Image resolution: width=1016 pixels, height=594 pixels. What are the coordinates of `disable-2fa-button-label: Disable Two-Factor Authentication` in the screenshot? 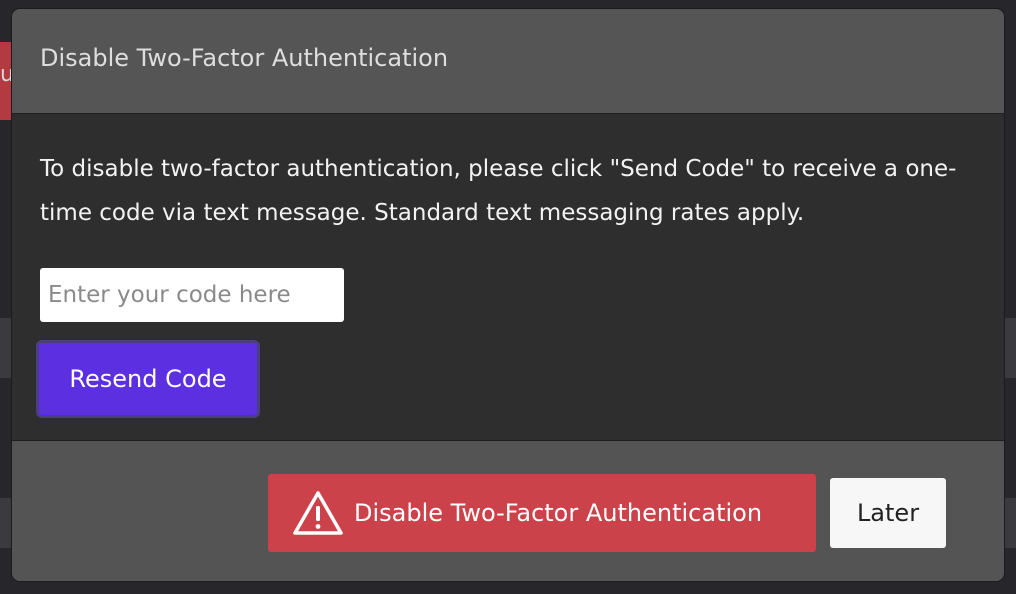 It's located at (558, 513).